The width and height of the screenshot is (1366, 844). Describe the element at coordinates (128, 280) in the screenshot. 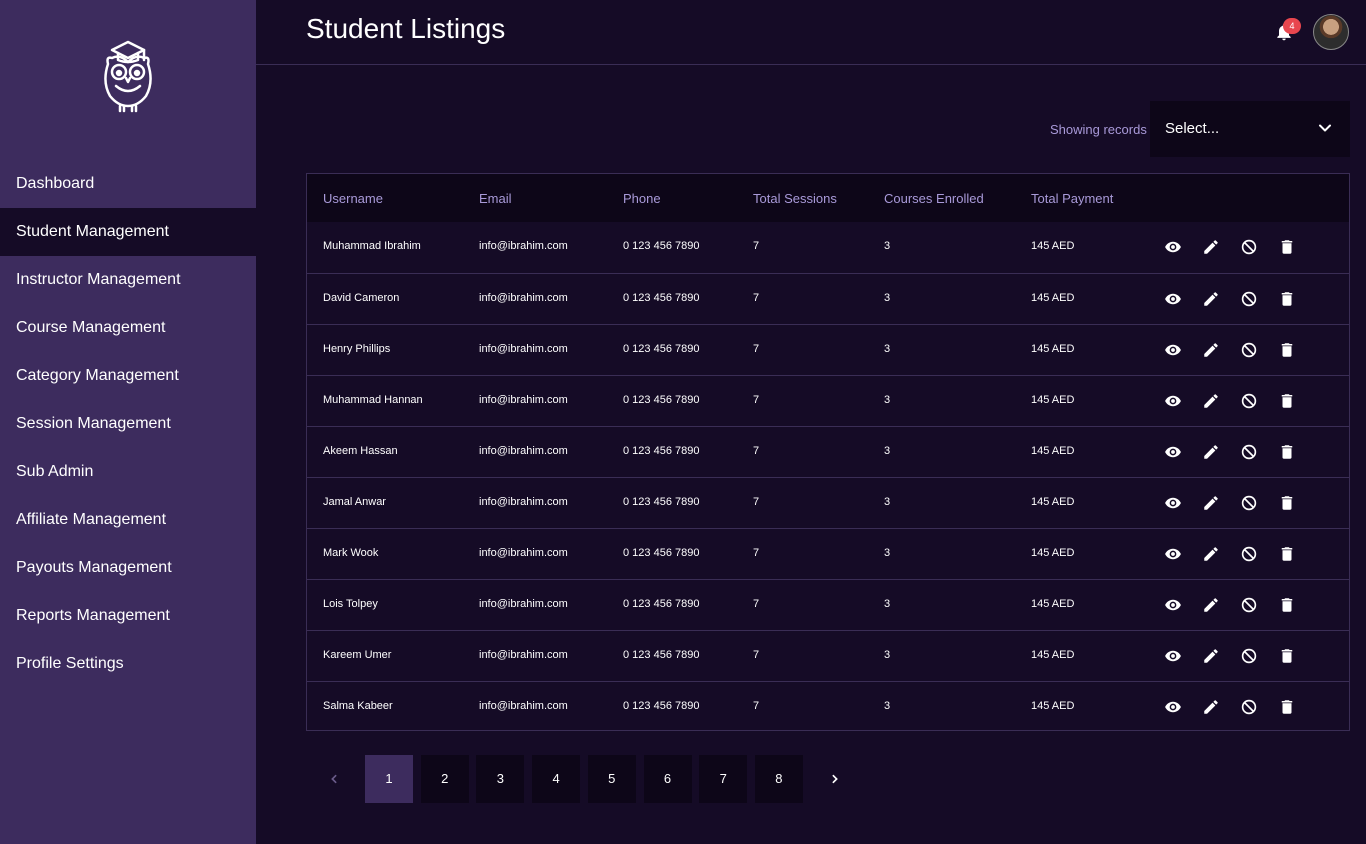

I see `sidebar-item-instructor-management: Instructor Management` at that location.